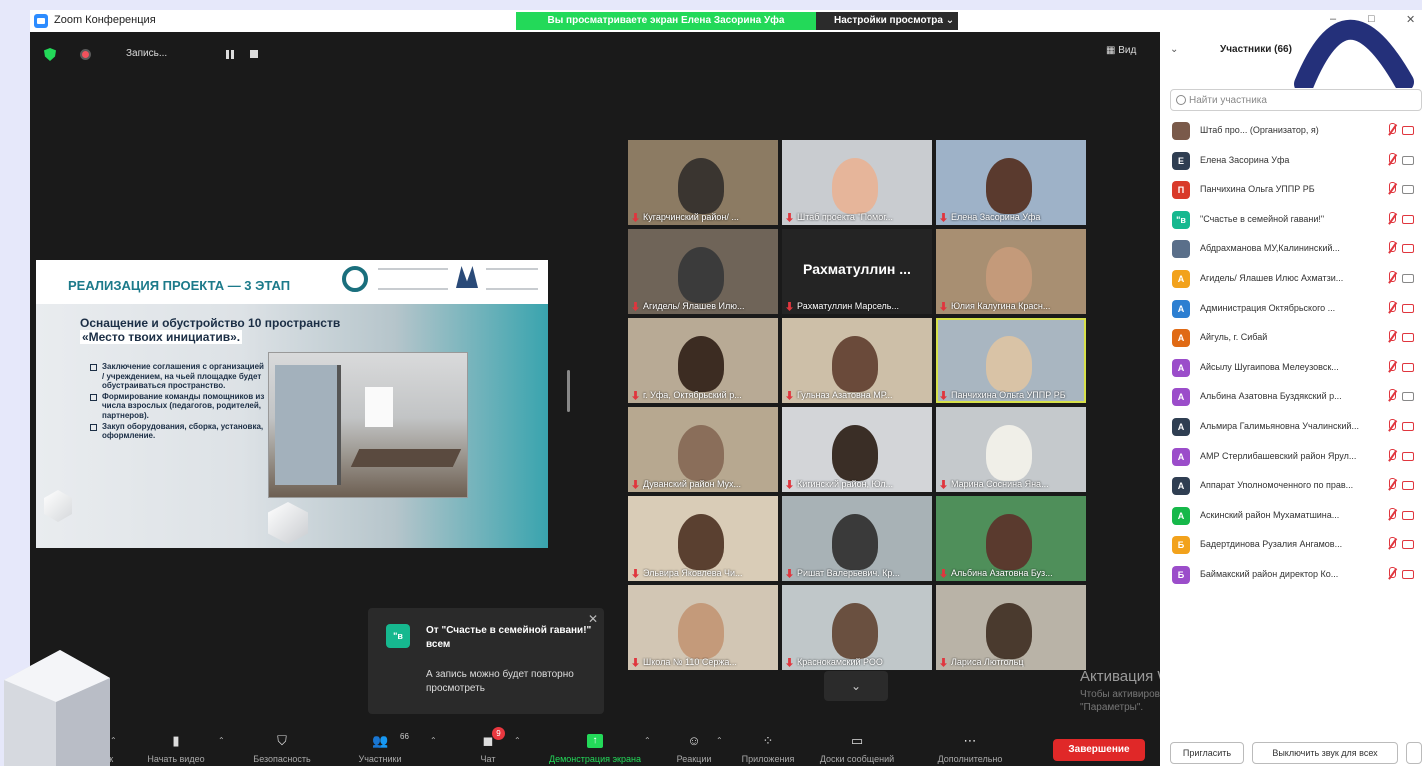 This screenshot has height=766, width=1422. I want to click on participant-row: Е Елена Засорина Уфа, so click(1291, 162).